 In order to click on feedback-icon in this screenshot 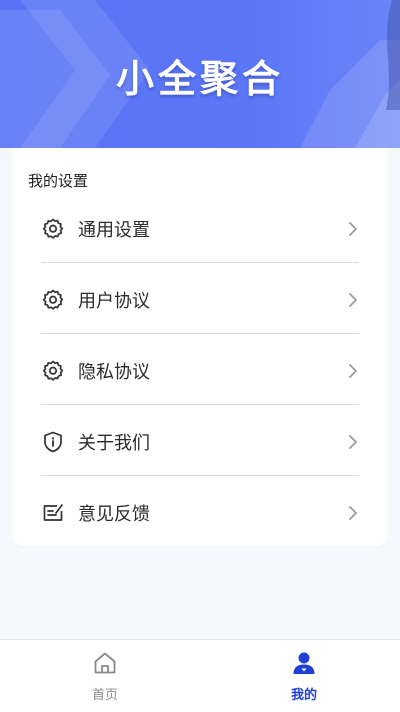, I will do `click(53, 513)`.